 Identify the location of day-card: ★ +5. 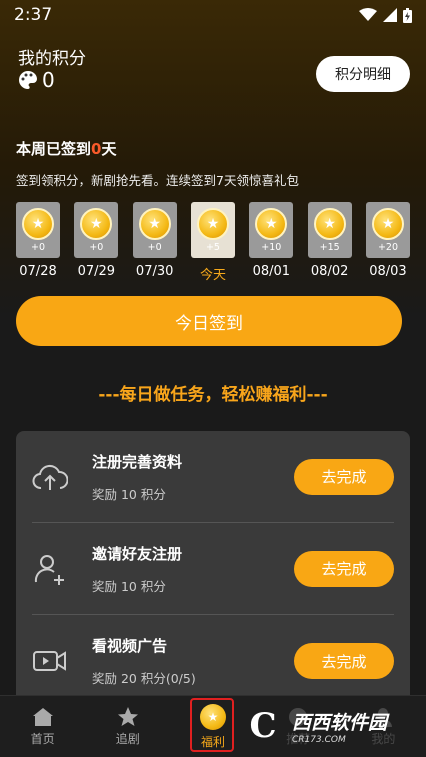
(212, 230).